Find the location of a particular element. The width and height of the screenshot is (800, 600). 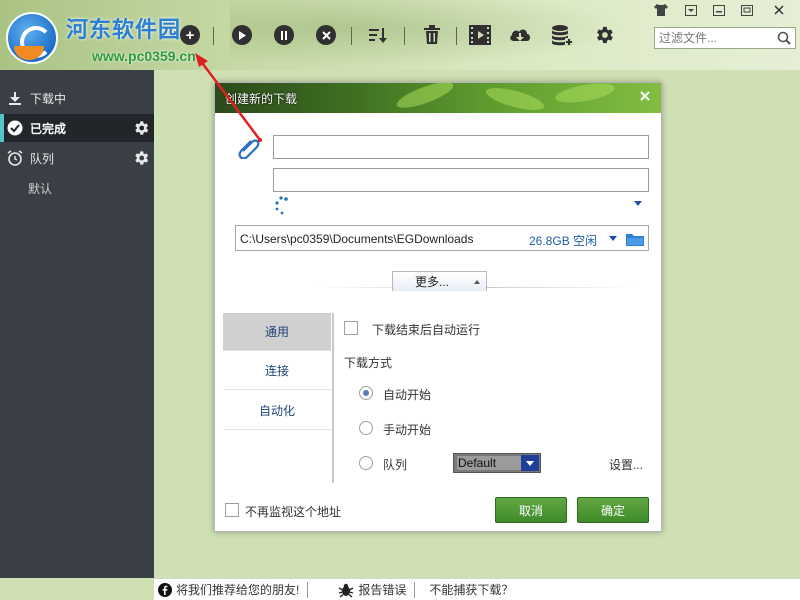

stop-button is located at coordinates (326, 35).